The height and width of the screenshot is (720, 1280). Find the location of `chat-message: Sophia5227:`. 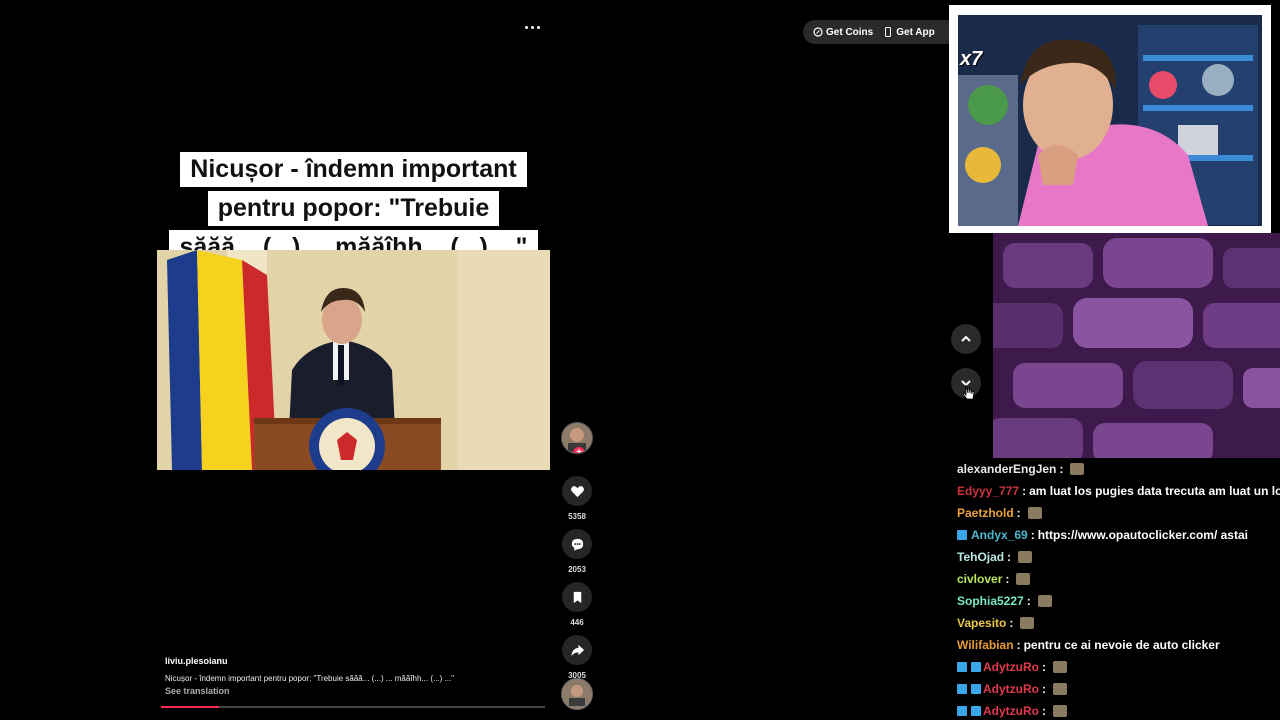

chat-message: Sophia5227: is located at coordinates (1118, 601).